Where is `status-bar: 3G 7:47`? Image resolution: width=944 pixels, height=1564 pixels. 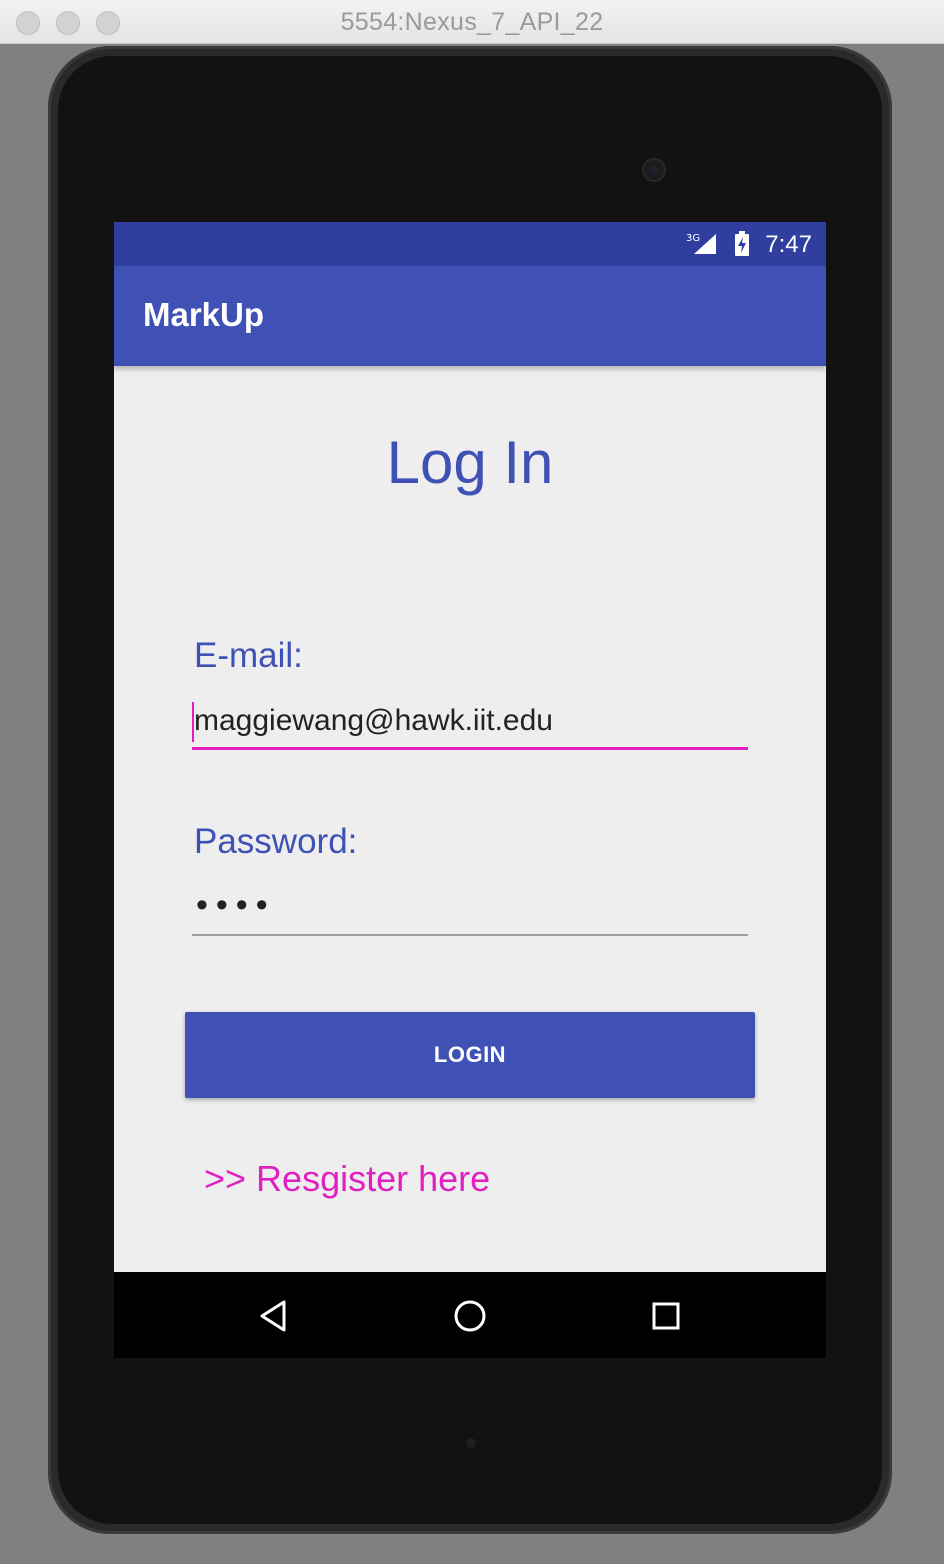
status-bar: 3G 7:47 is located at coordinates (470, 244).